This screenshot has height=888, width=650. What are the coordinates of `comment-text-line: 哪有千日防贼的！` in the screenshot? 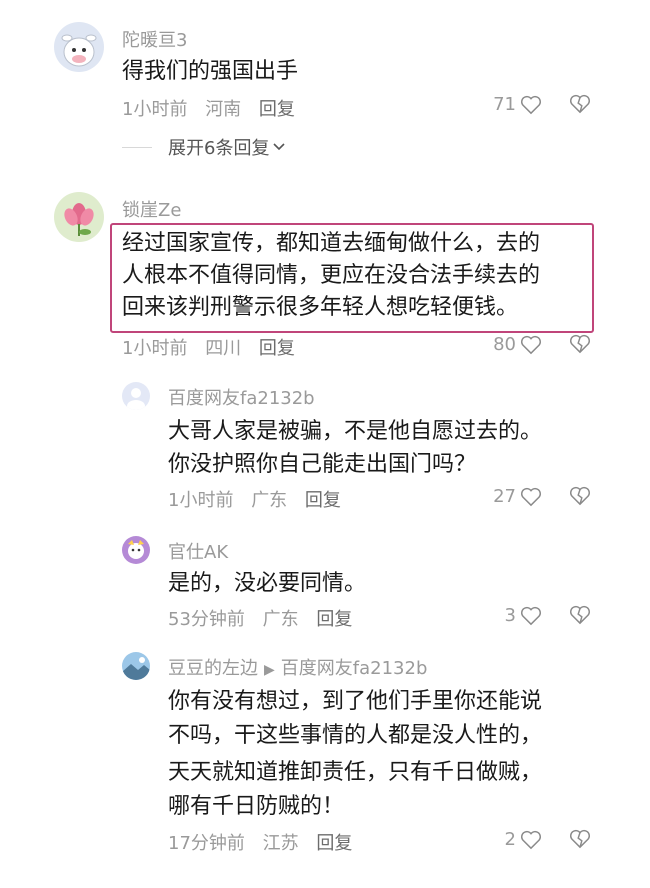 It's located at (256, 806).